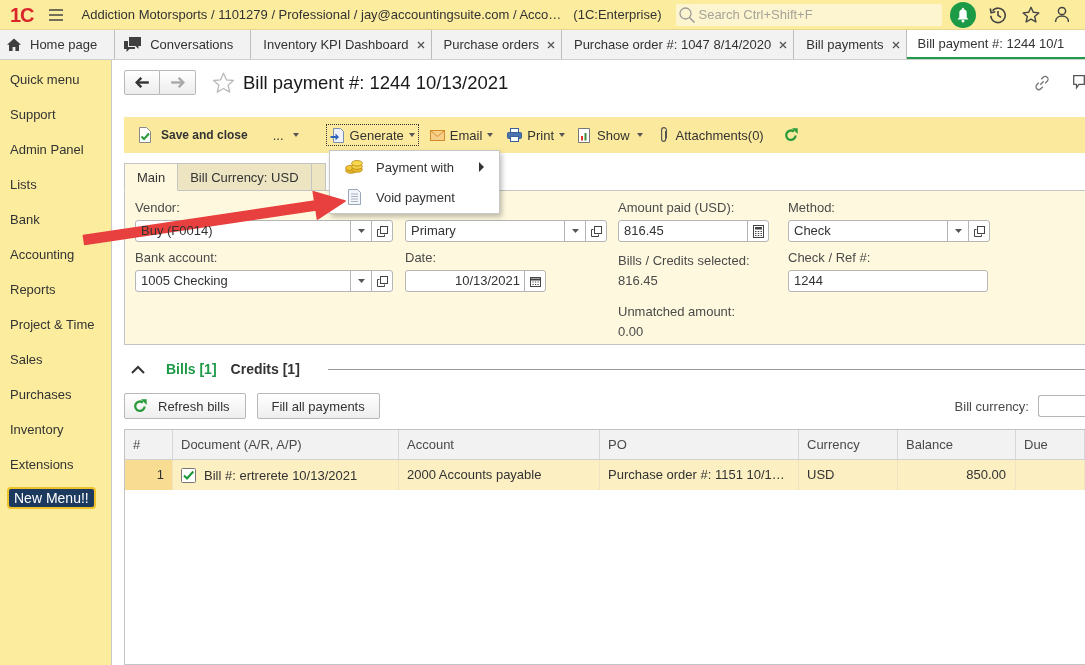 The height and width of the screenshot is (665, 1085). Describe the element at coordinates (677, 312) in the screenshot. I see `field-label: Unmatched amount:` at that location.